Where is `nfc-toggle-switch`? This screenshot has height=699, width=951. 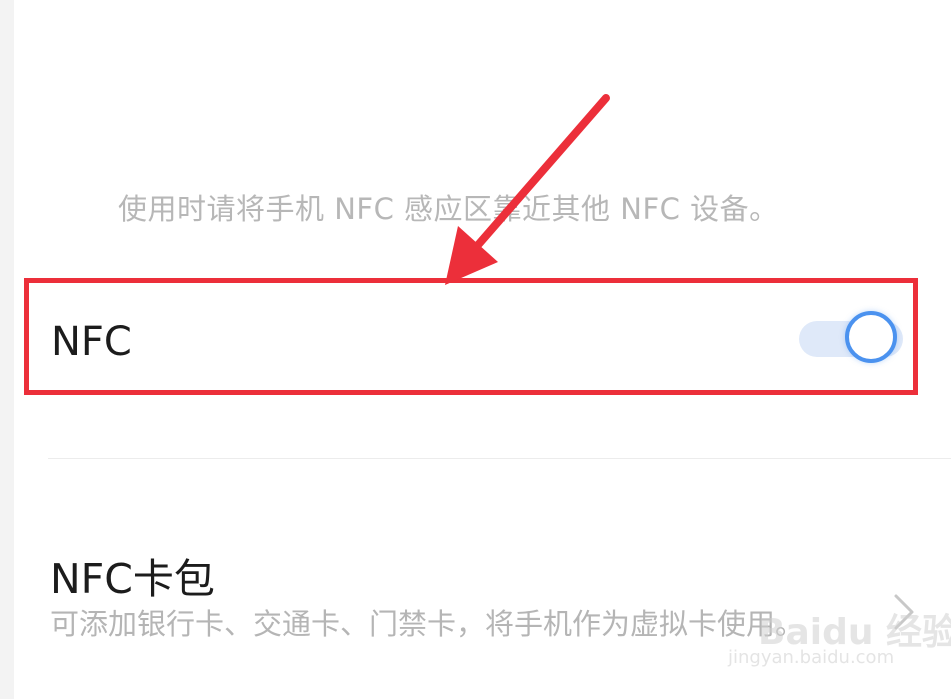
nfc-toggle-switch is located at coordinates (852, 341).